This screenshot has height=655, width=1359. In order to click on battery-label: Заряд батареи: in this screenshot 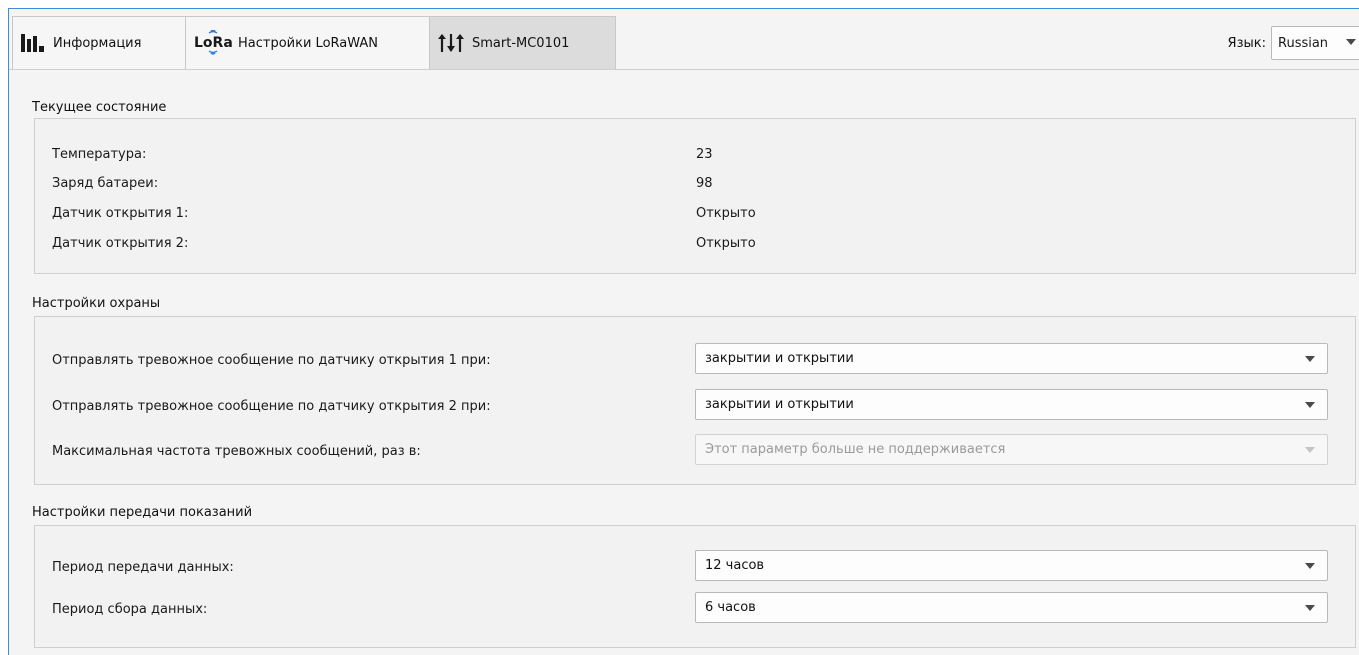, I will do `click(105, 183)`.